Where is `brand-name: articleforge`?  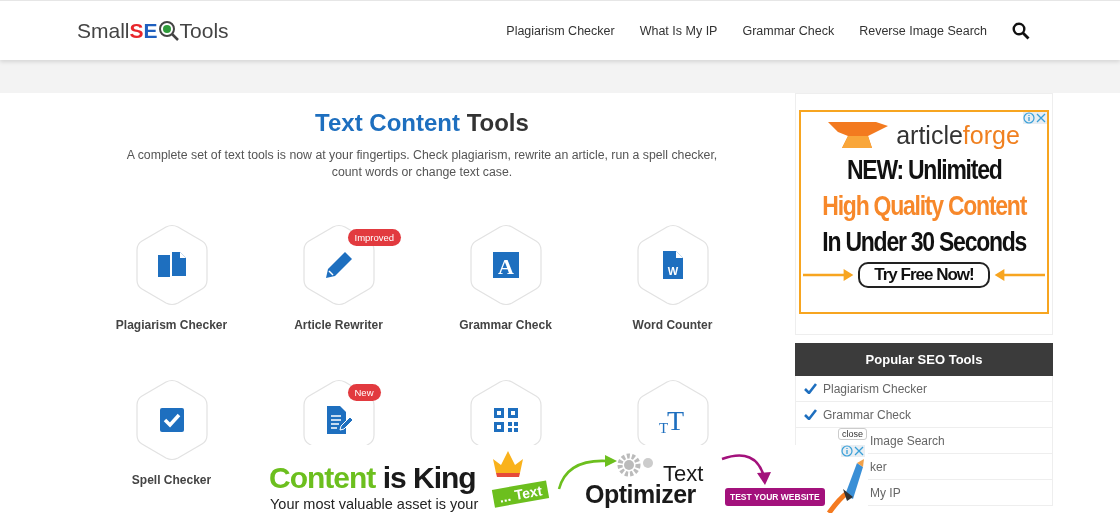 brand-name: articleforge is located at coordinates (958, 135).